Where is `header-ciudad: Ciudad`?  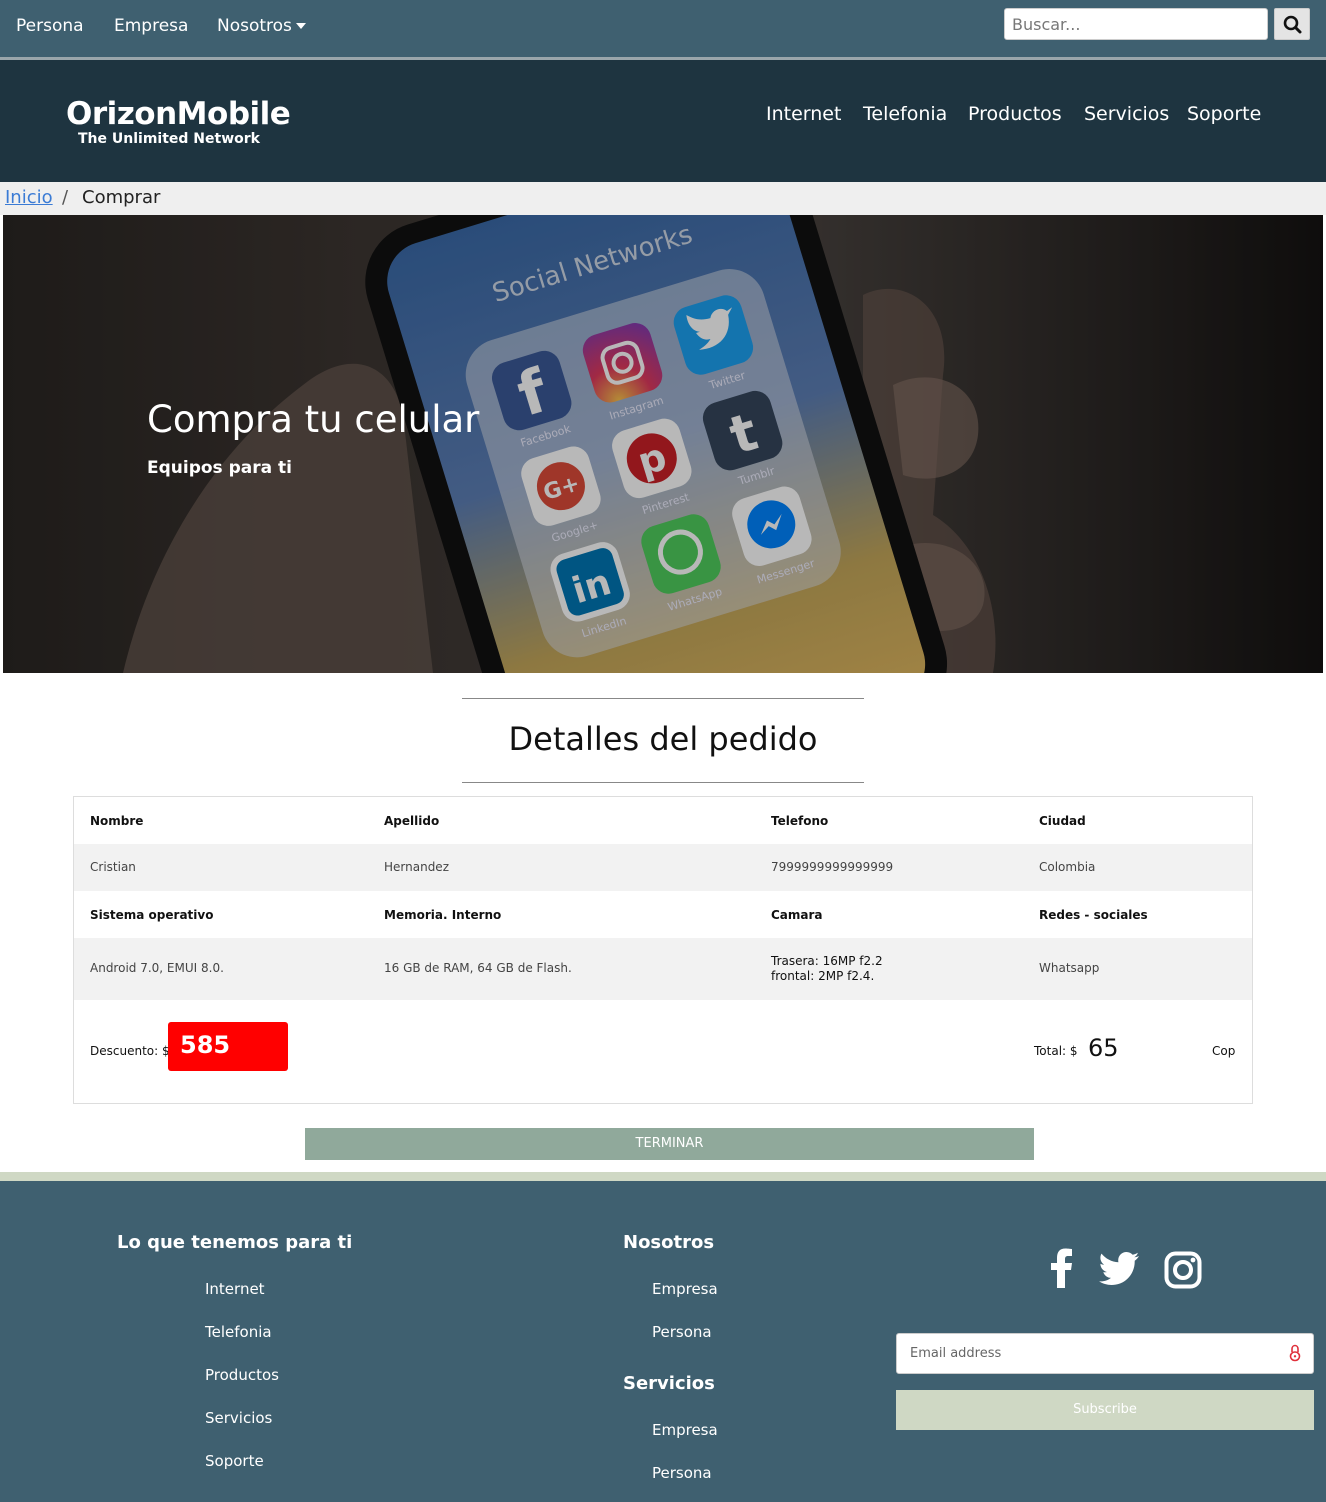 header-ciudad: Ciudad is located at coordinates (1062, 821).